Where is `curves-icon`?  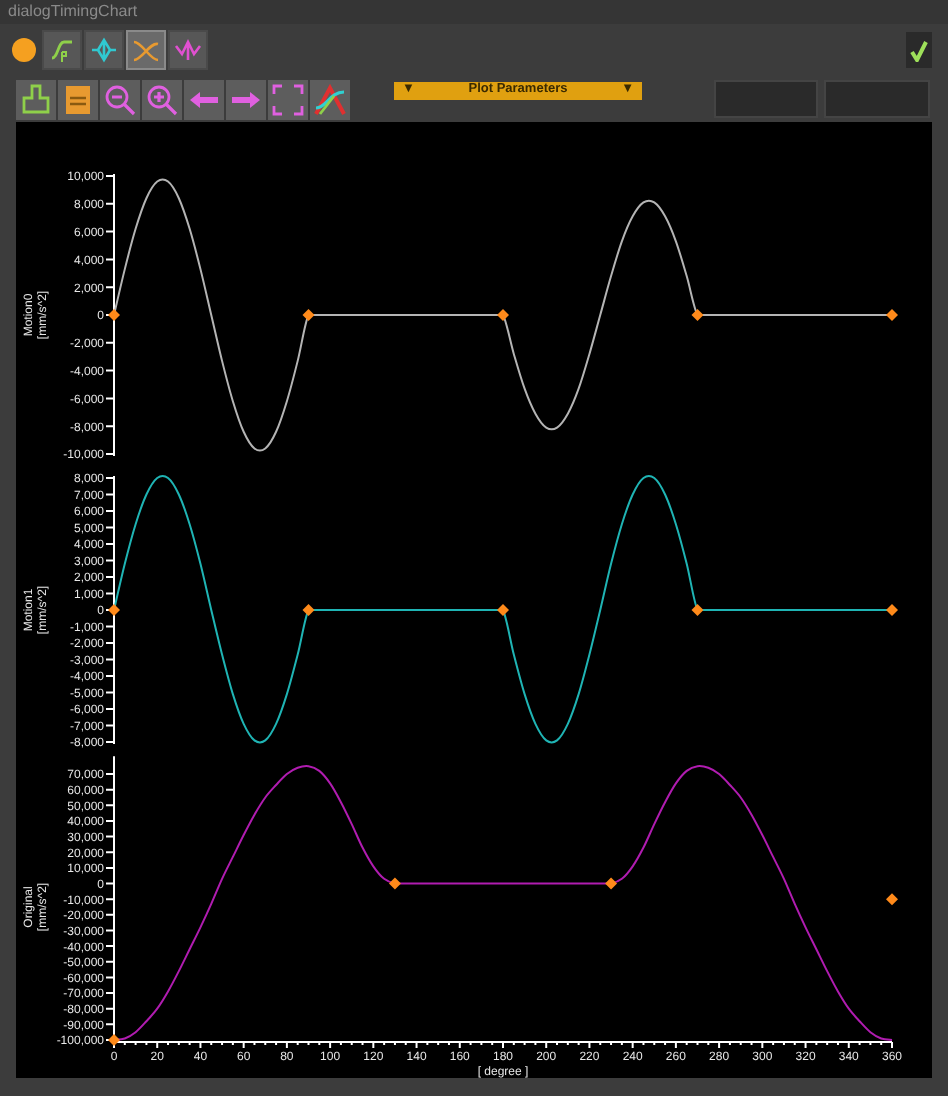
curves-icon is located at coordinates (330, 100).